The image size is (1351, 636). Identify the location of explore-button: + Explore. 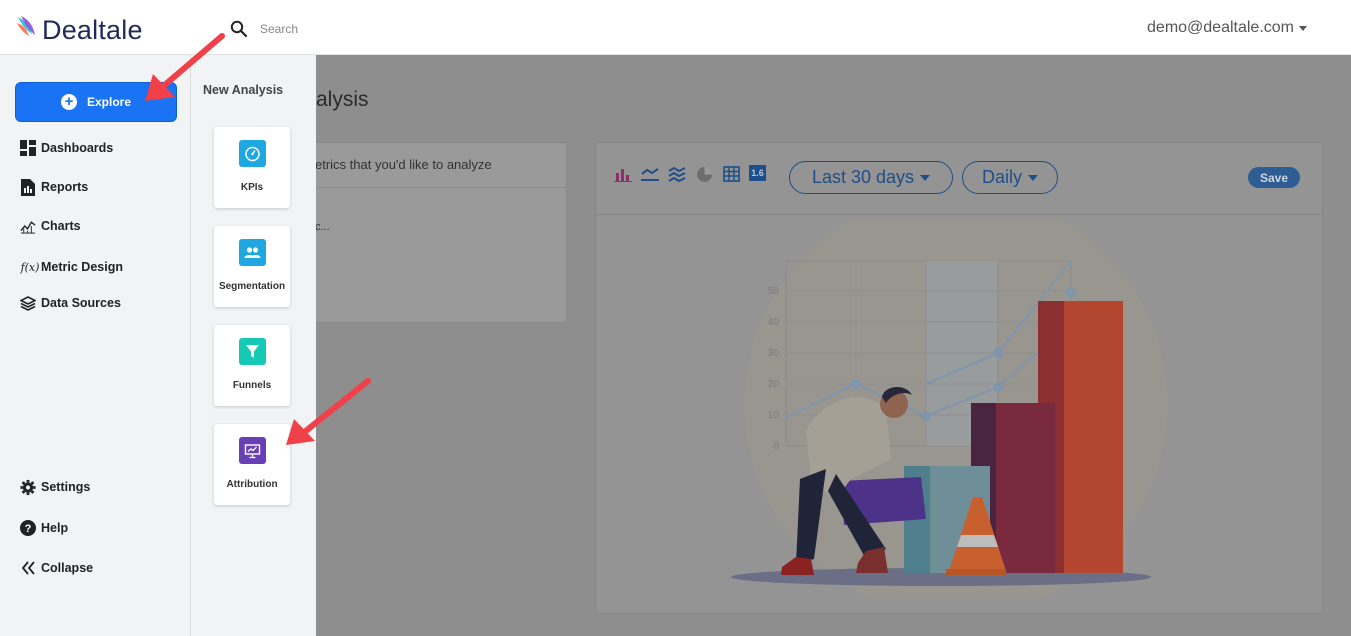
(96, 102).